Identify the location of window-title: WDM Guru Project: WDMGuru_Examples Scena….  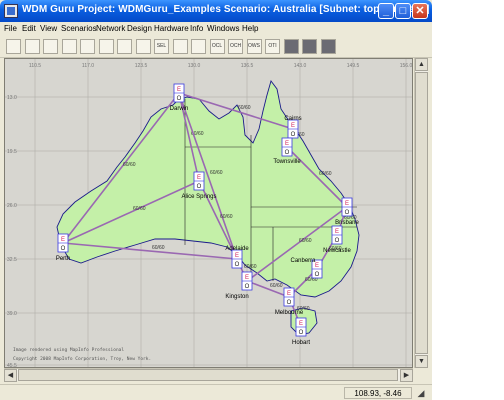
(226, 9).